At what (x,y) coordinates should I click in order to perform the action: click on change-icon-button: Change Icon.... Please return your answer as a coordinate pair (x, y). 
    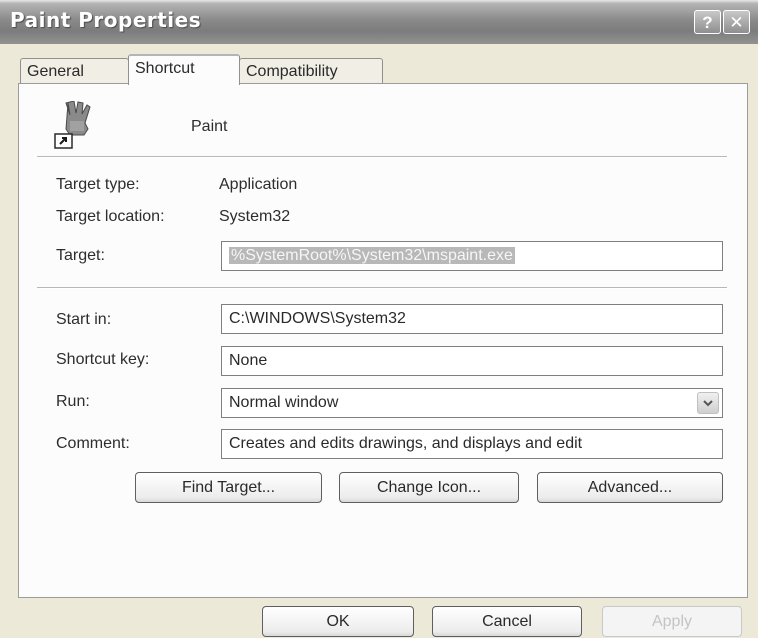
    Looking at the image, I should click on (429, 487).